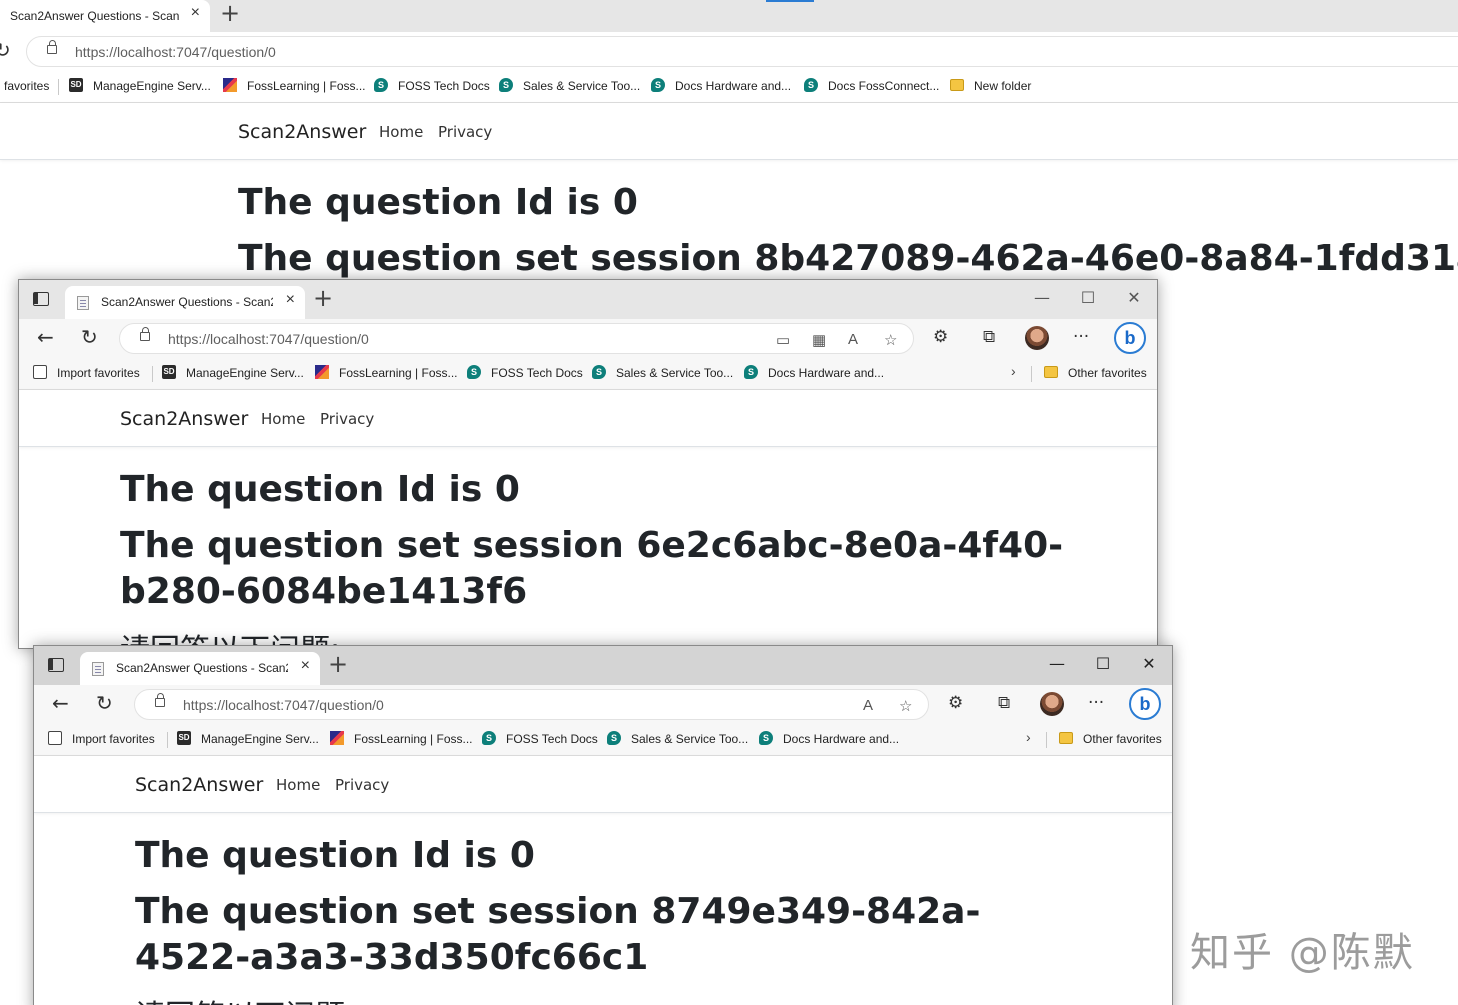 The image size is (1458, 1005). Describe the element at coordinates (588, 418) in the screenshot. I see `site-navbar: Scan2Answer Home Privacy` at that location.